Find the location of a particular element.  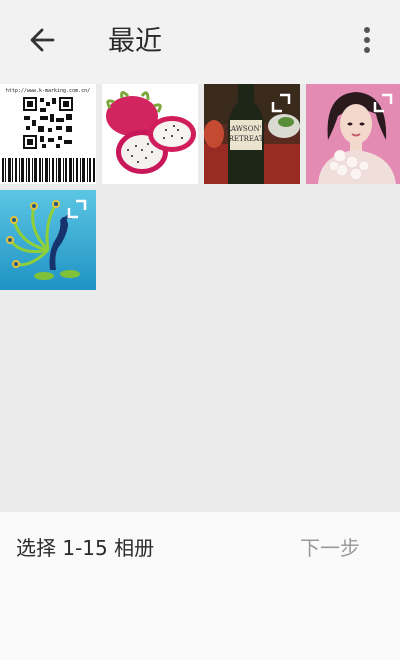

photo-thumb-portrait is located at coordinates (353, 134).